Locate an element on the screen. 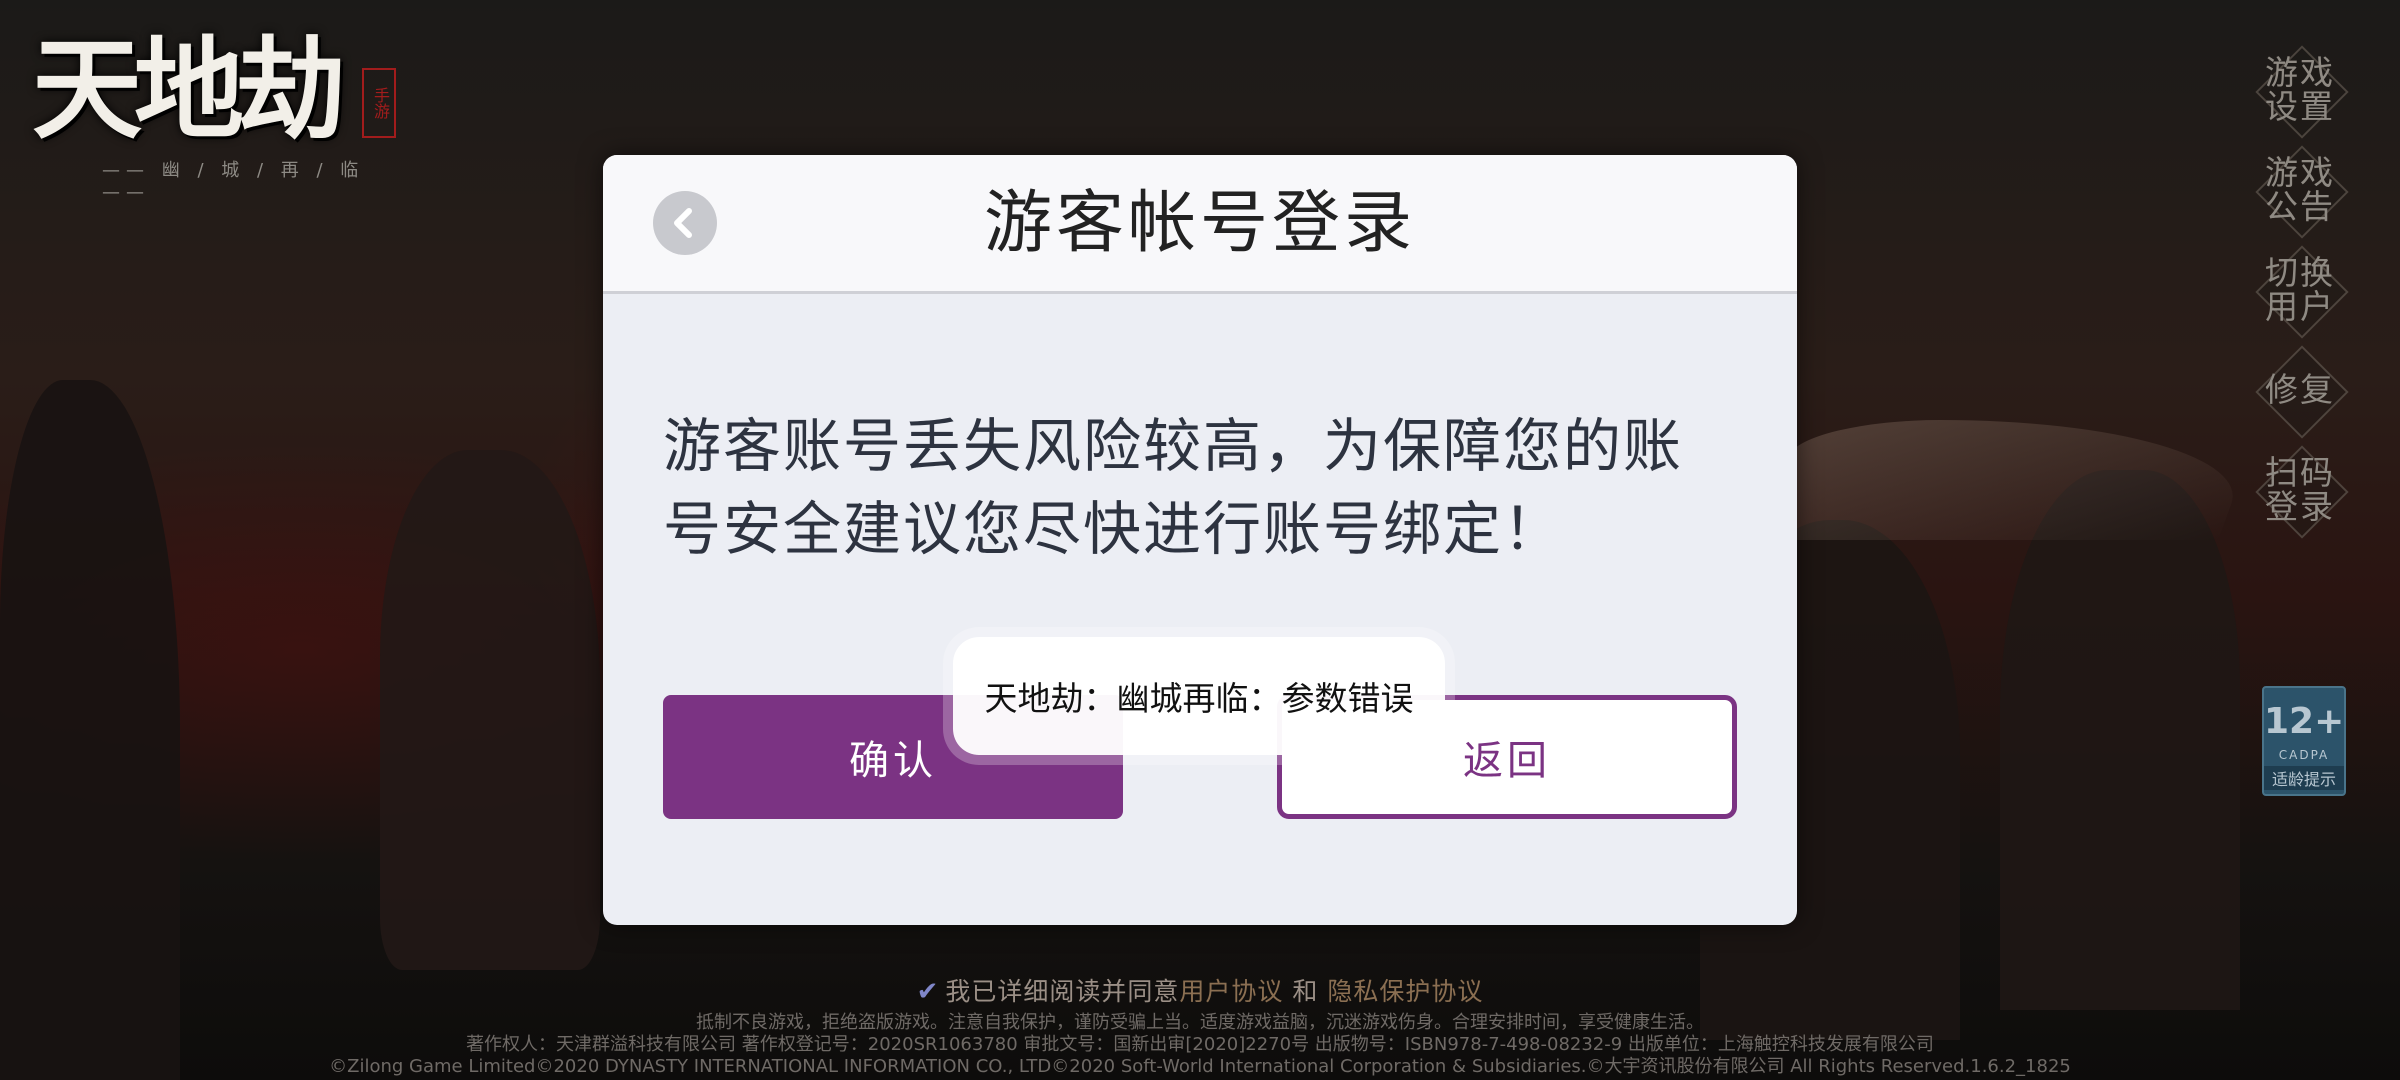 This screenshot has height=1080, width=2400. side-item-label: 切换用户 is located at coordinates (2300, 289).